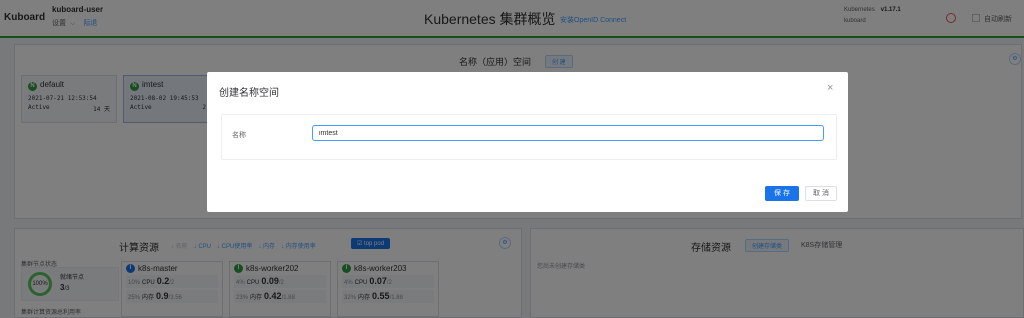 This screenshot has width=1024, height=318. I want to click on dialog-title: 创建名称空间, so click(249, 93).